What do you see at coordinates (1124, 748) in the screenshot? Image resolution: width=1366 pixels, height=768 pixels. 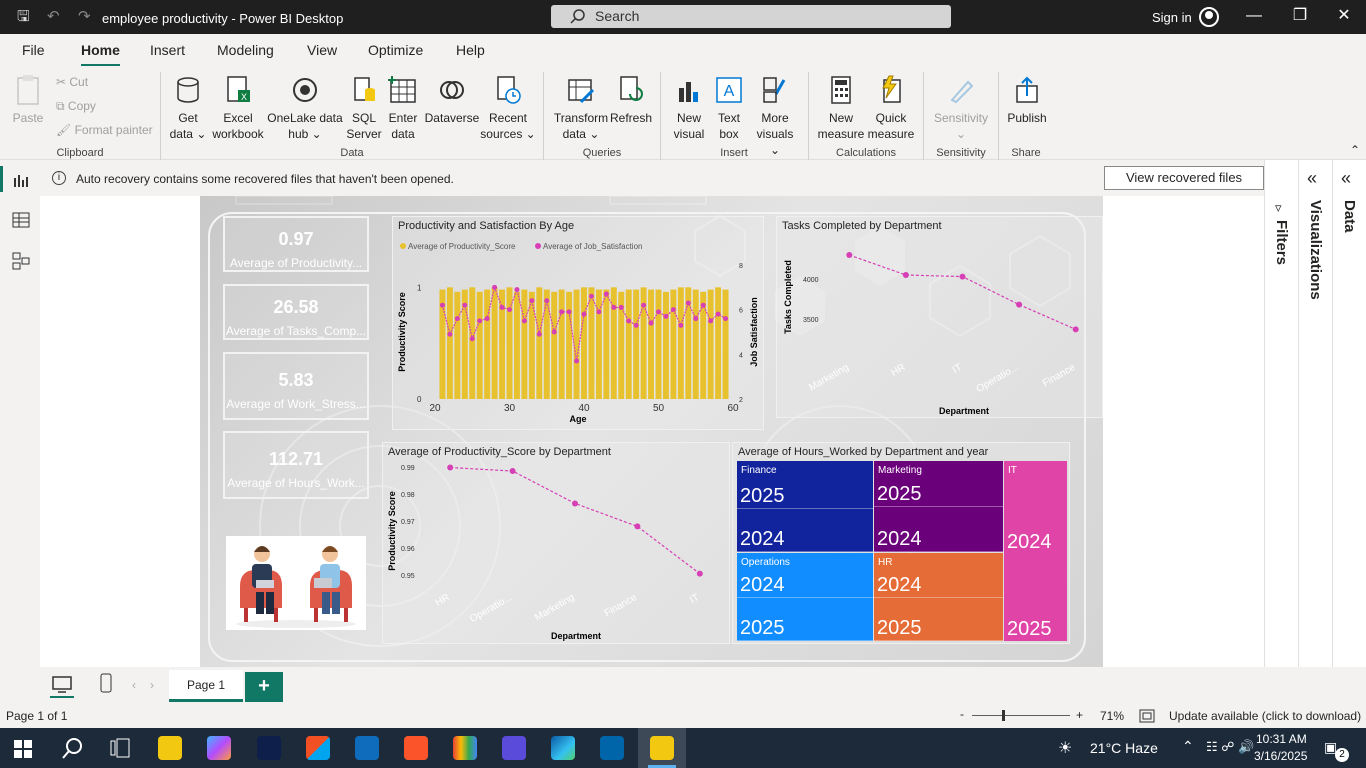 I see `weather-text: 21°C Haze` at bounding box center [1124, 748].